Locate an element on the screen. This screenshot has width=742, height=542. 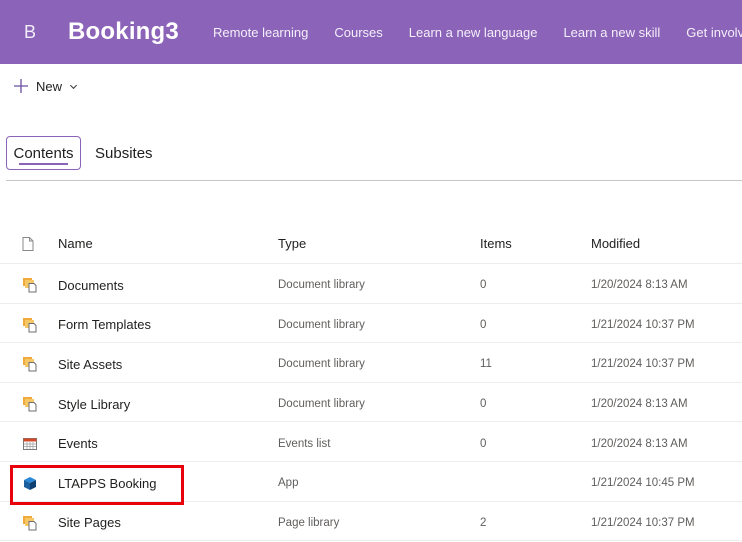
row-name: Documents is located at coordinates (91, 284).